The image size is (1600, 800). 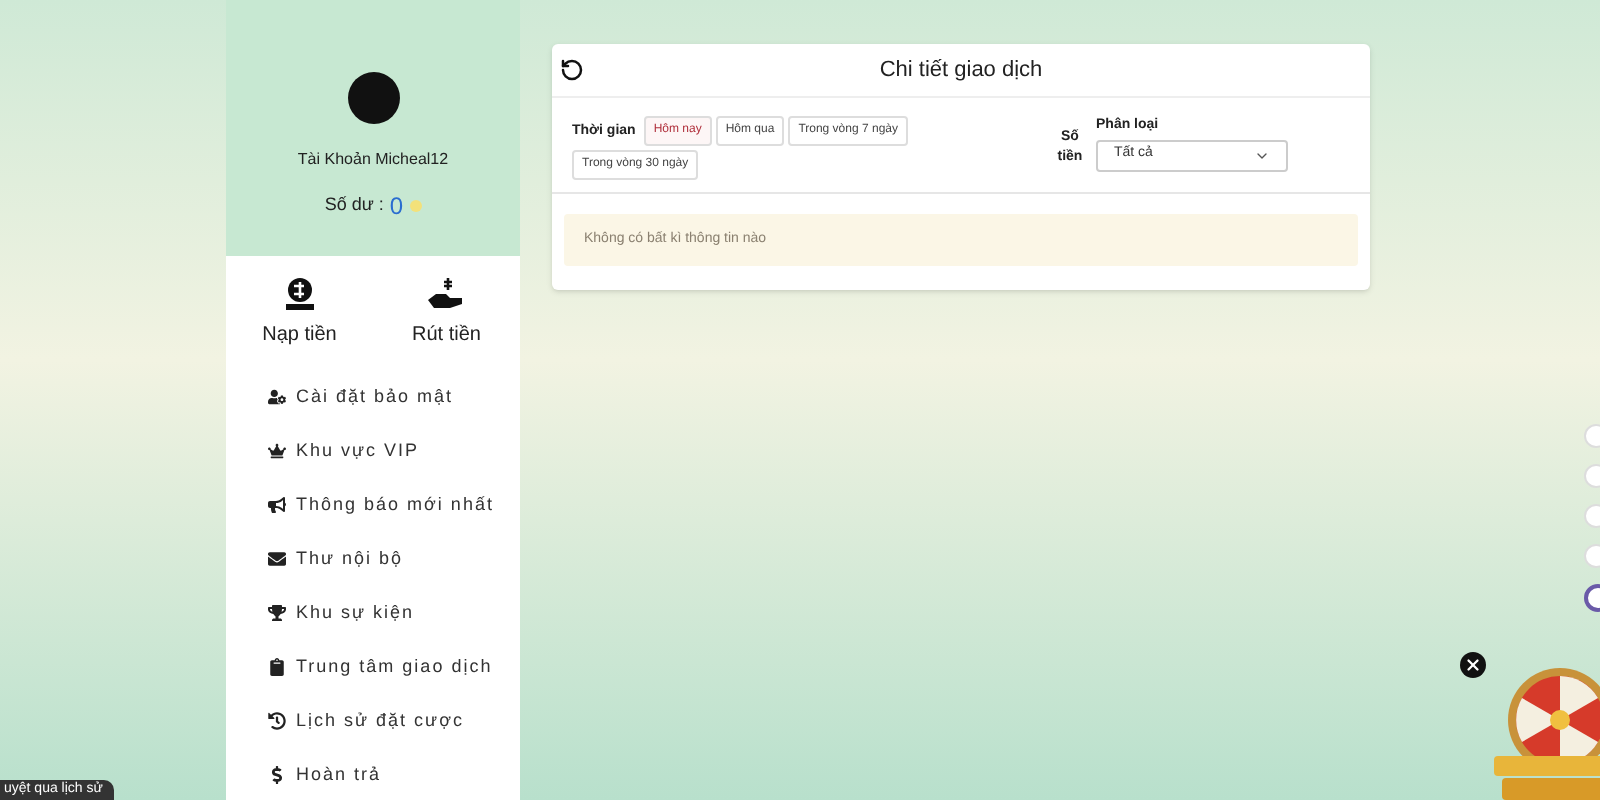 What do you see at coordinates (373, 160) in the screenshot?
I see `account-name: Tài Khoản Micheal12` at bounding box center [373, 160].